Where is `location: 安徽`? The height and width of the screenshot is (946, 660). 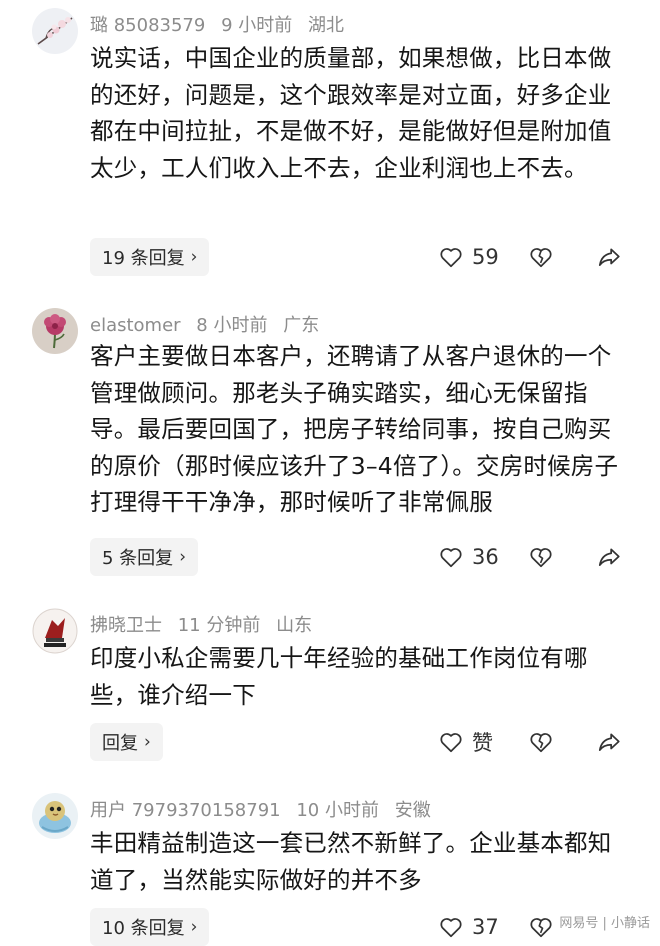
location: 安徽 is located at coordinates (413, 810).